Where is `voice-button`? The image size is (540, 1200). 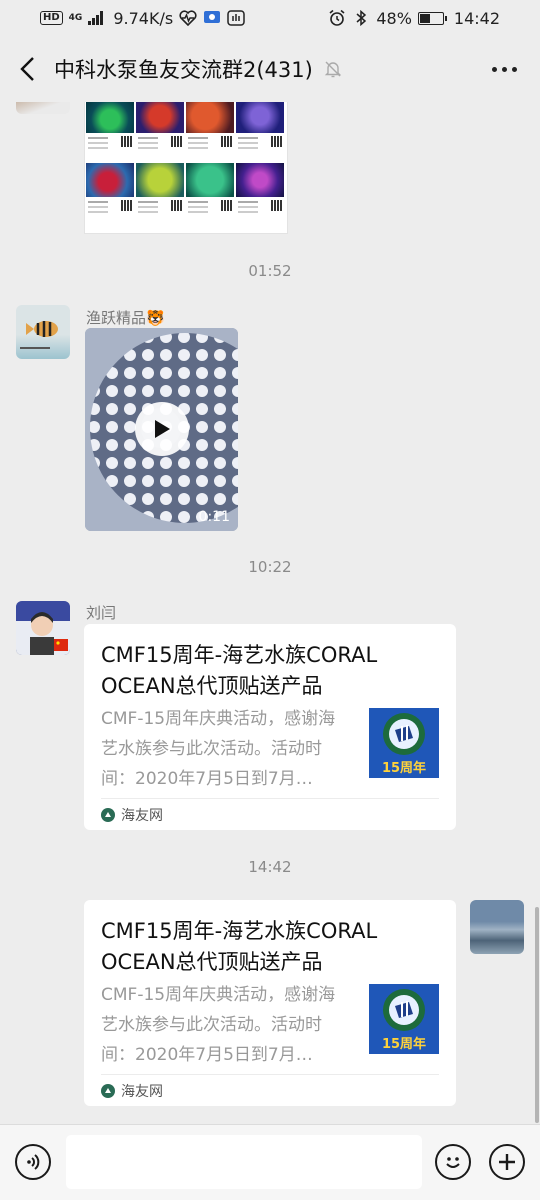 voice-button is located at coordinates (33, 1162).